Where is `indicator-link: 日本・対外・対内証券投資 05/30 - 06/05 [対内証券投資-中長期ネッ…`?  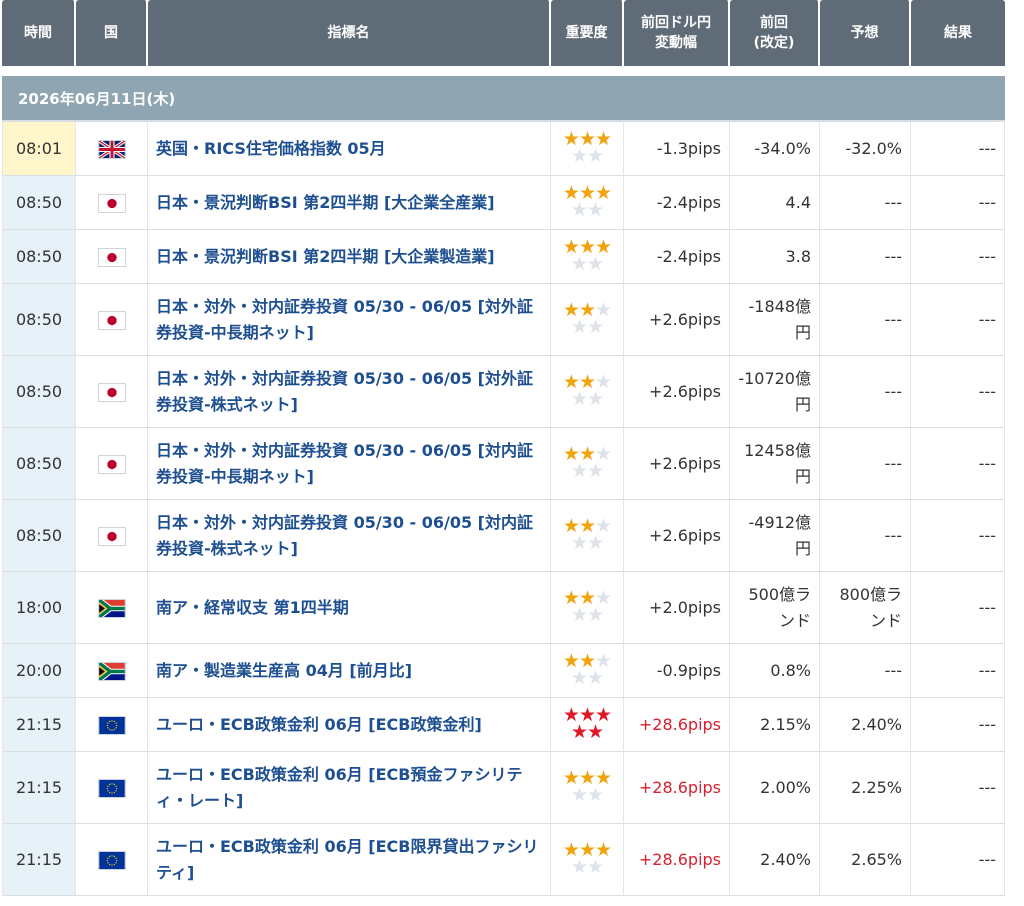 indicator-link: 日本・対外・対内証券投資 05/30 - 06/05 [対内証券投資-中長期ネッ… is located at coordinates (344, 463).